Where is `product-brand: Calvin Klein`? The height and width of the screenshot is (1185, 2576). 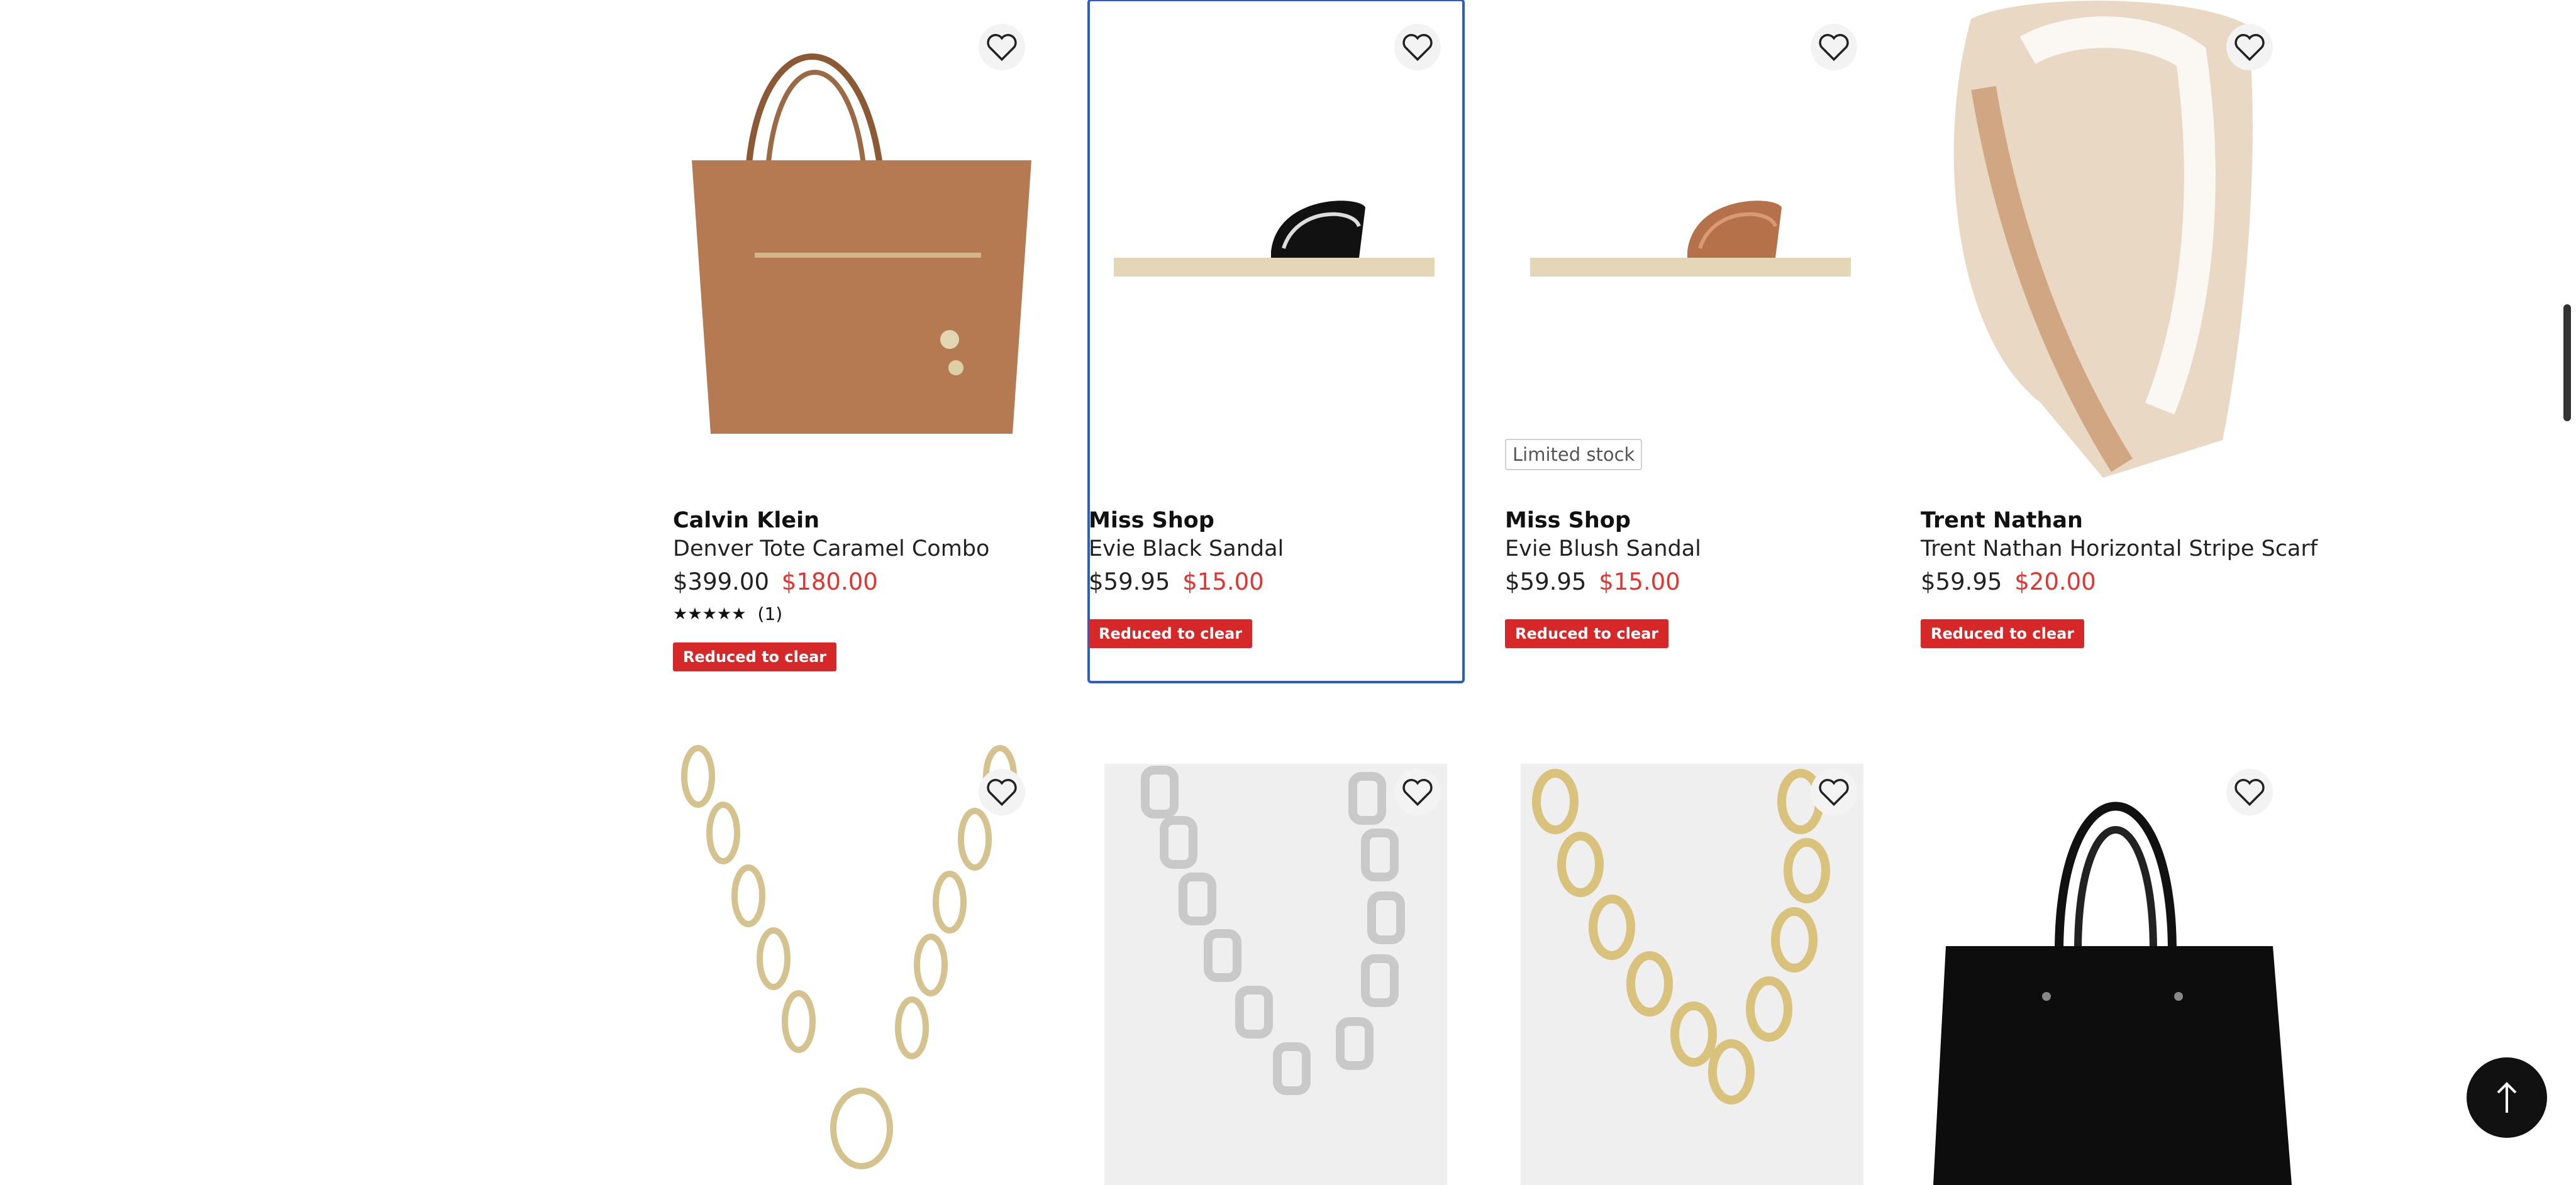 product-brand: Calvin Klein is located at coordinates (746, 520).